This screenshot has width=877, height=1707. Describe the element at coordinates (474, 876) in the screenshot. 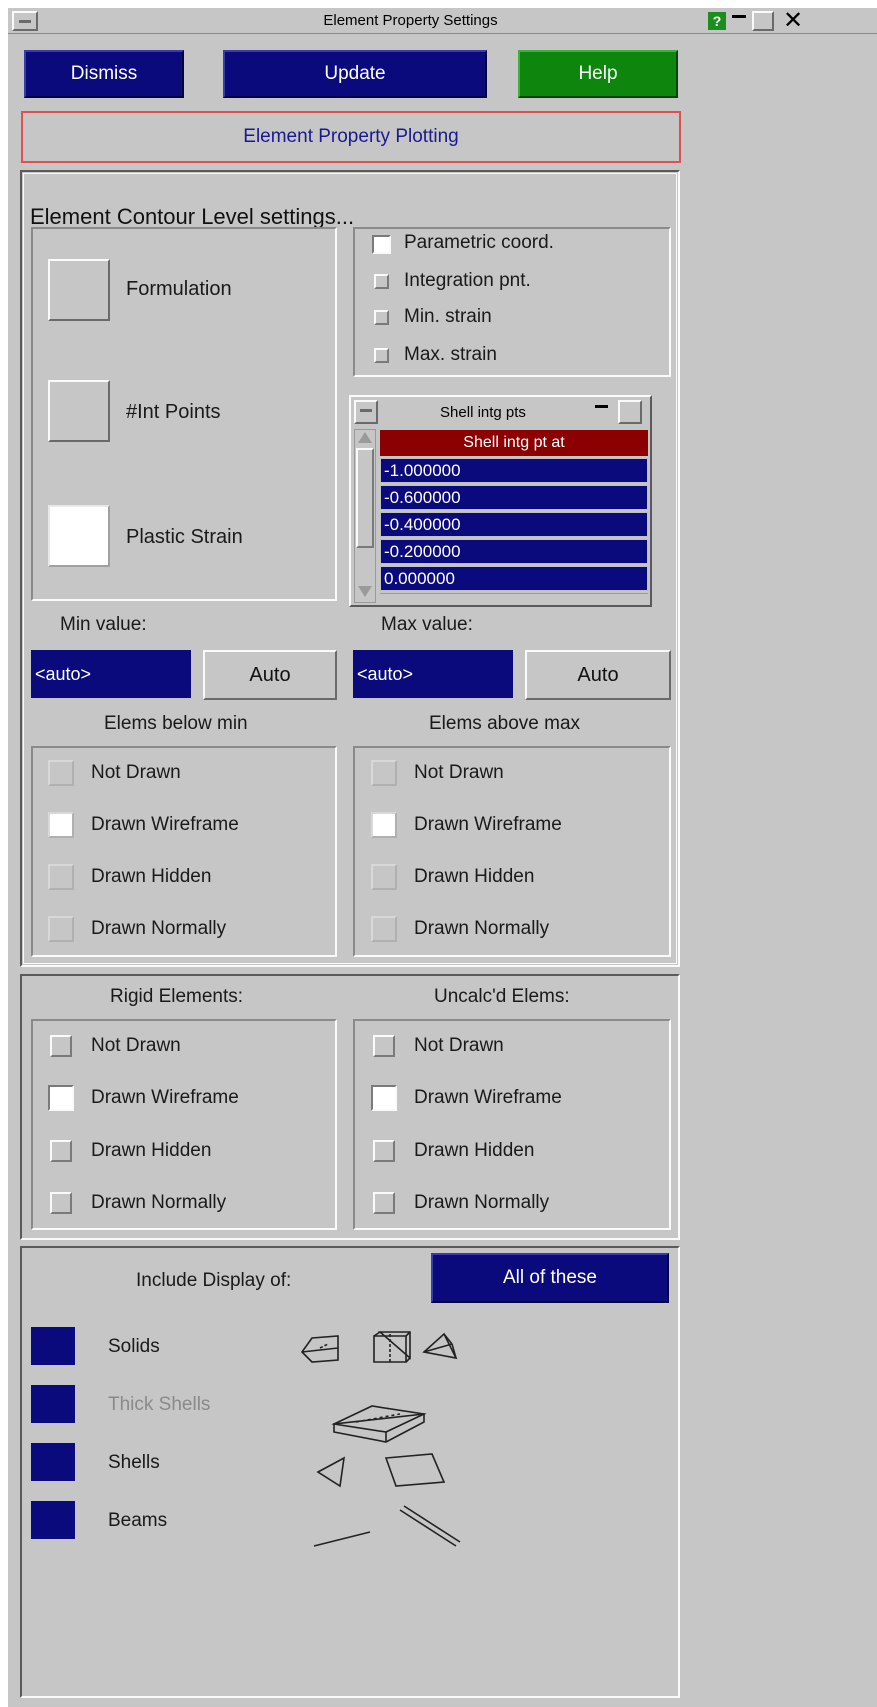

I see `above-max-hidden-label: Drawn Hidden` at that location.